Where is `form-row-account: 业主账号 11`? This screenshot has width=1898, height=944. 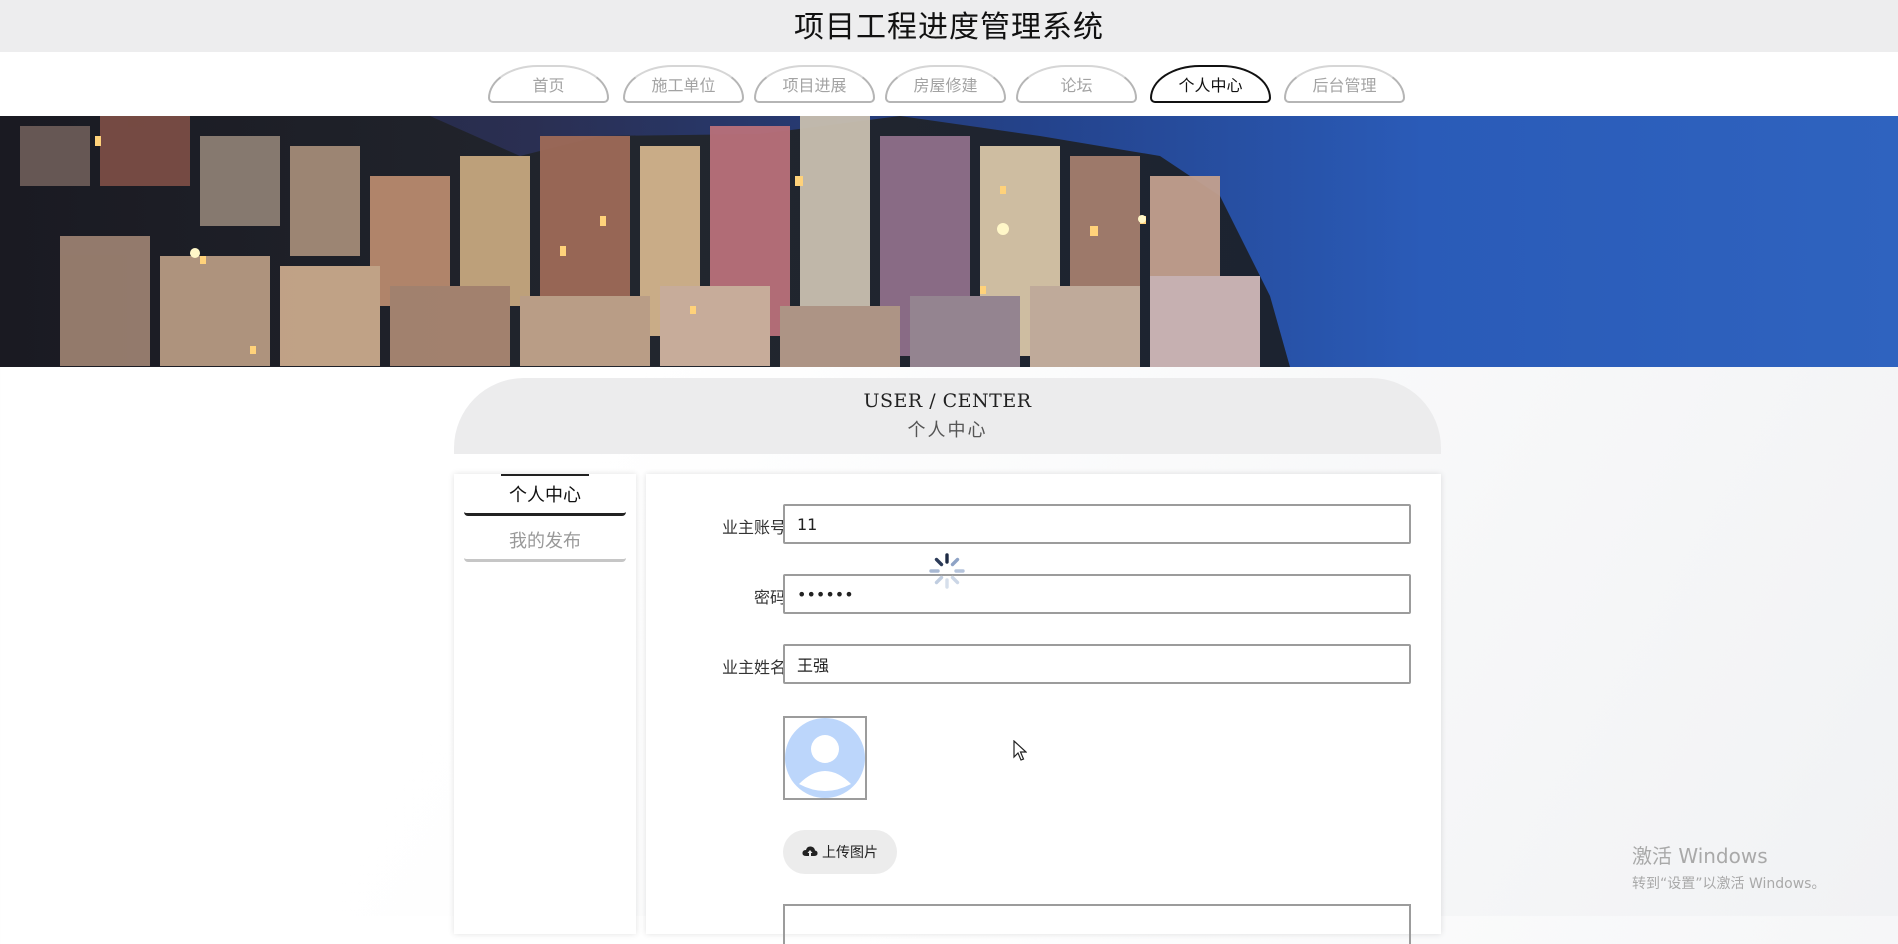
form-row-account: 业主账号 11 is located at coordinates (1043, 524).